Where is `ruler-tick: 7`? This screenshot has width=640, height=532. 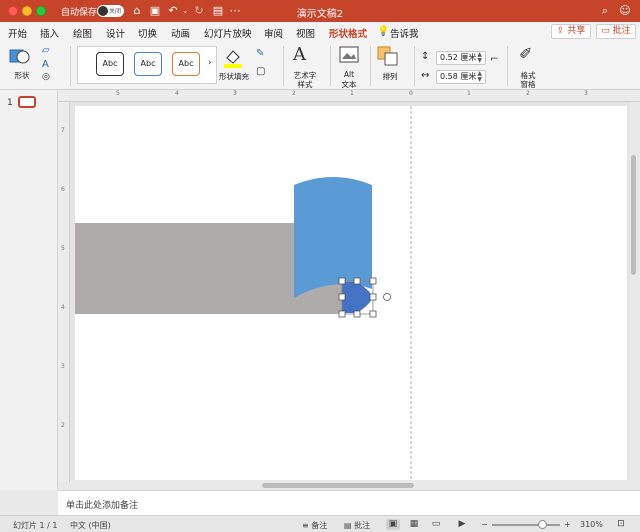
ruler-tick: 7 is located at coordinates (63, 130).